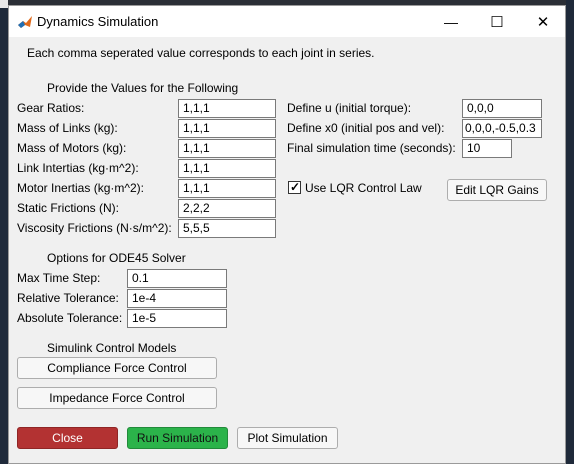 The width and height of the screenshot is (574, 464). Describe the element at coordinates (4, 4) in the screenshot. I see `background-app-corner` at that location.